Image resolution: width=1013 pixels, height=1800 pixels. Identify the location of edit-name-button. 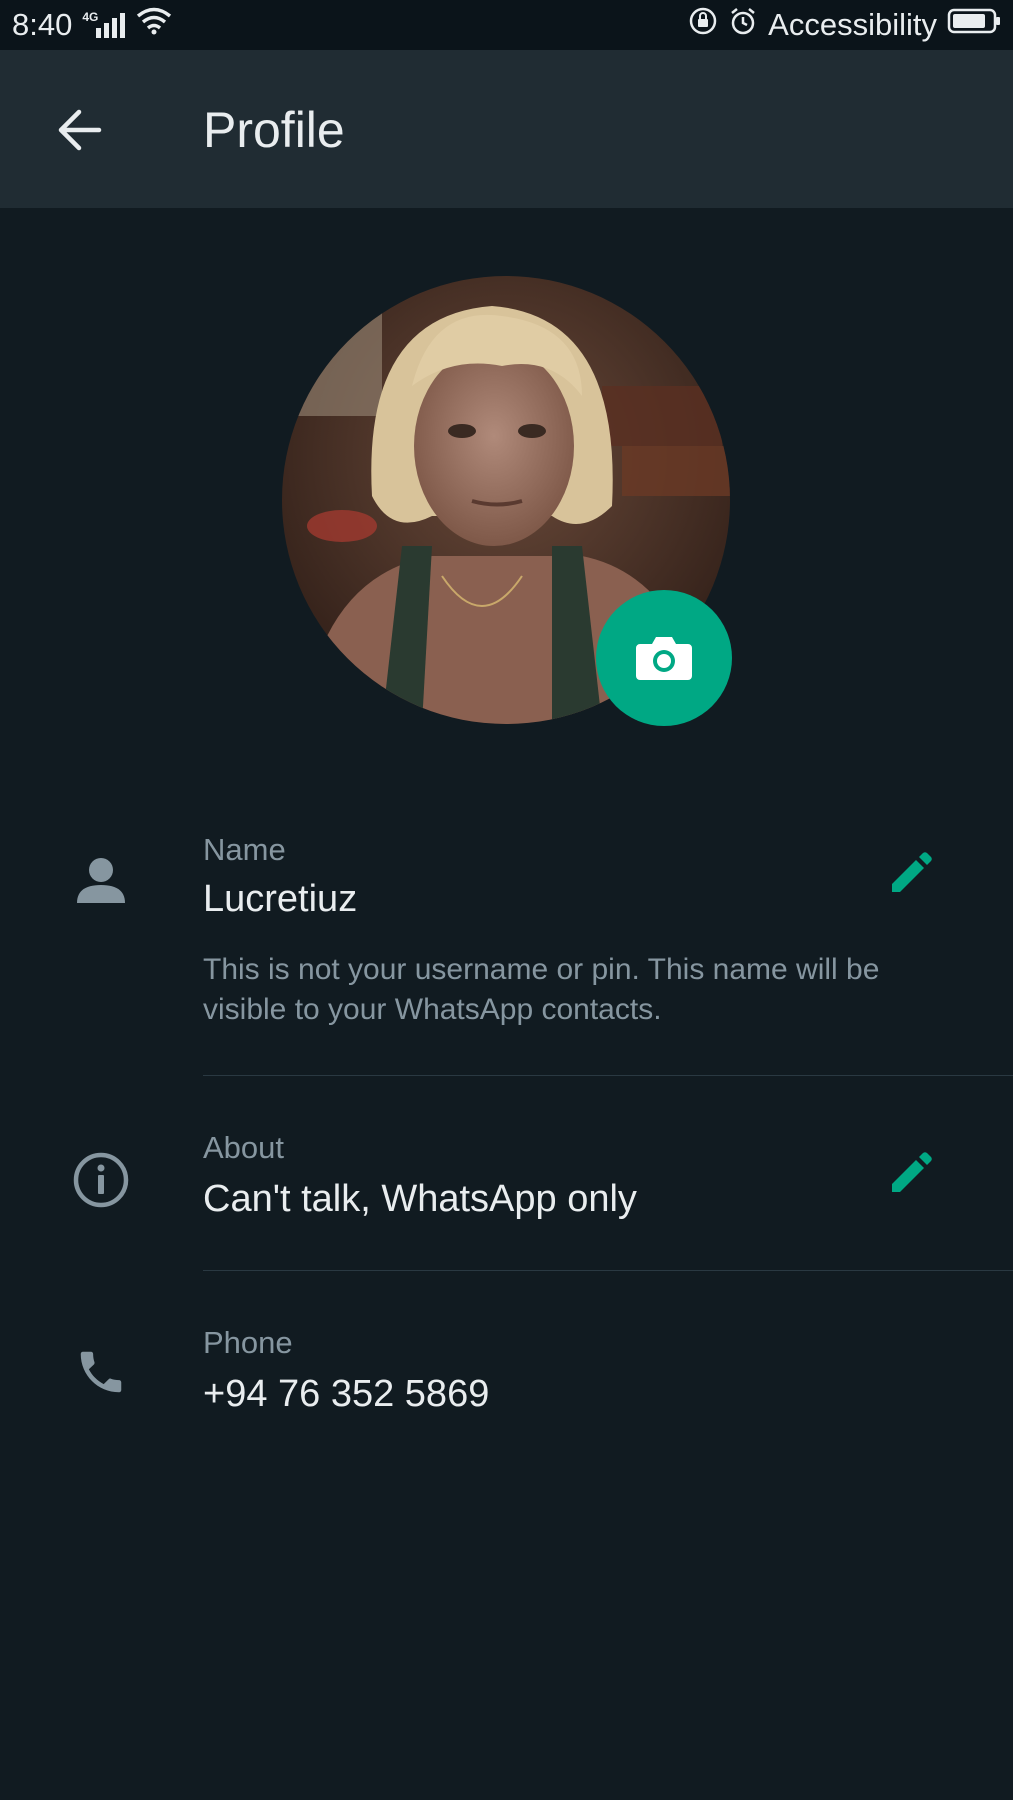
(911, 873).